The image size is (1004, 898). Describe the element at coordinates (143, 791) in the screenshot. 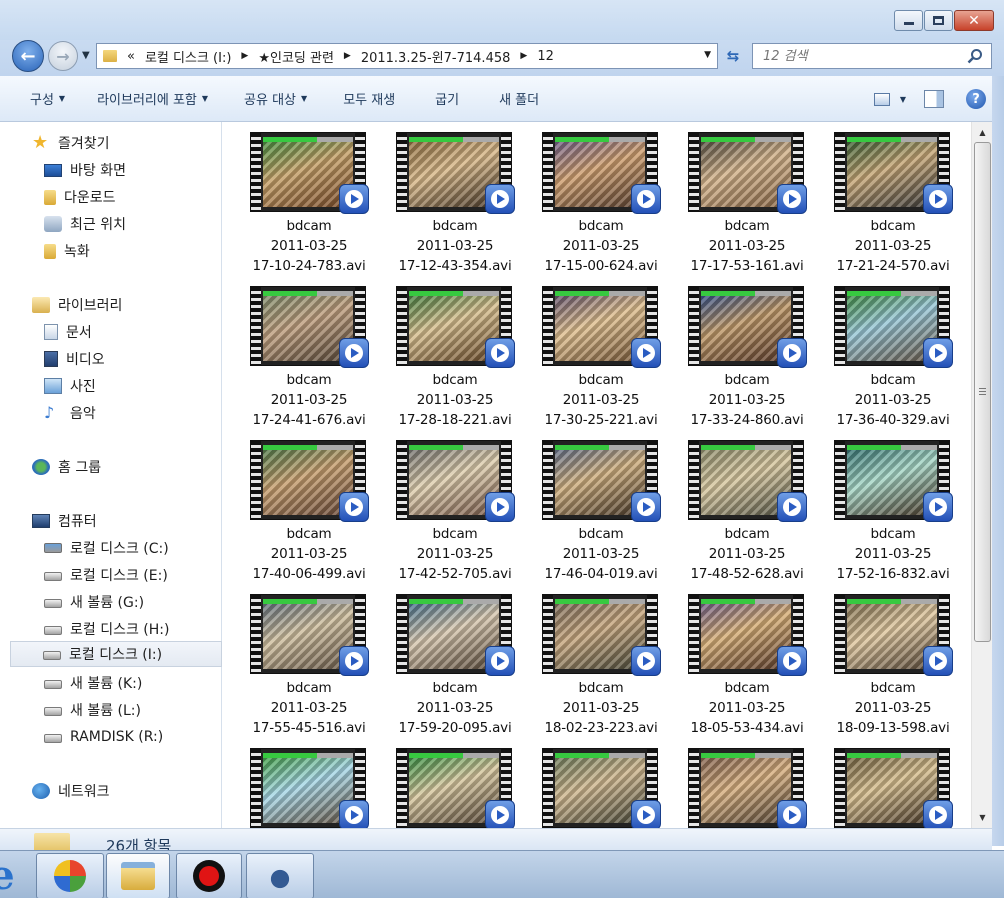

I see `nav-network: 네트워크` at that location.